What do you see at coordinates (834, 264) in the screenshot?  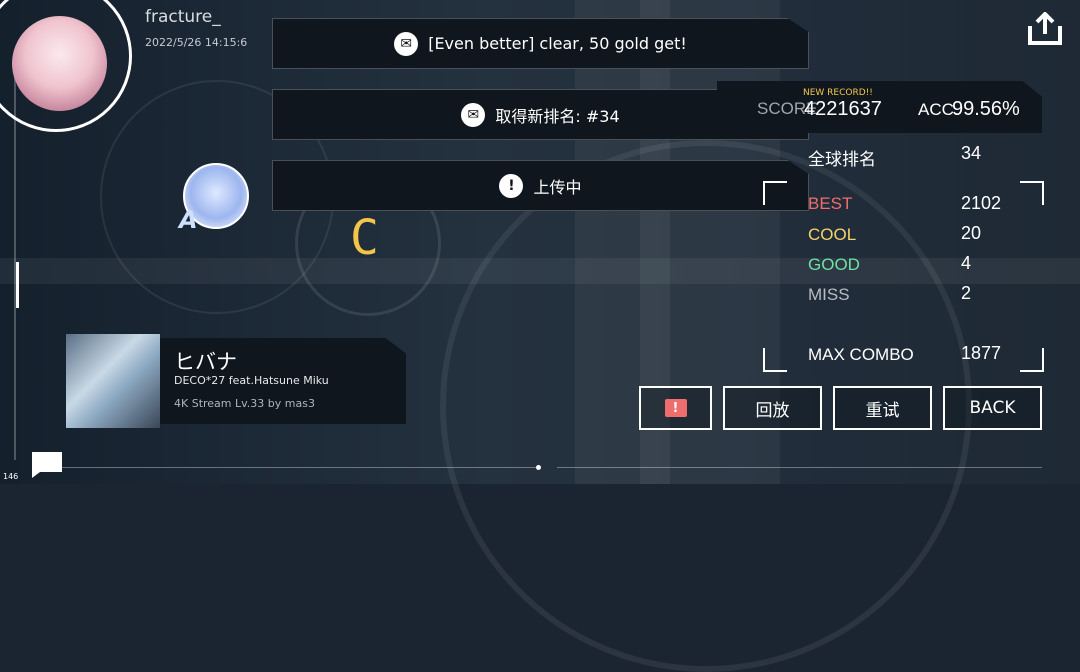 I see `stat-label-good: GOOD` at bounding box center [834, 264].